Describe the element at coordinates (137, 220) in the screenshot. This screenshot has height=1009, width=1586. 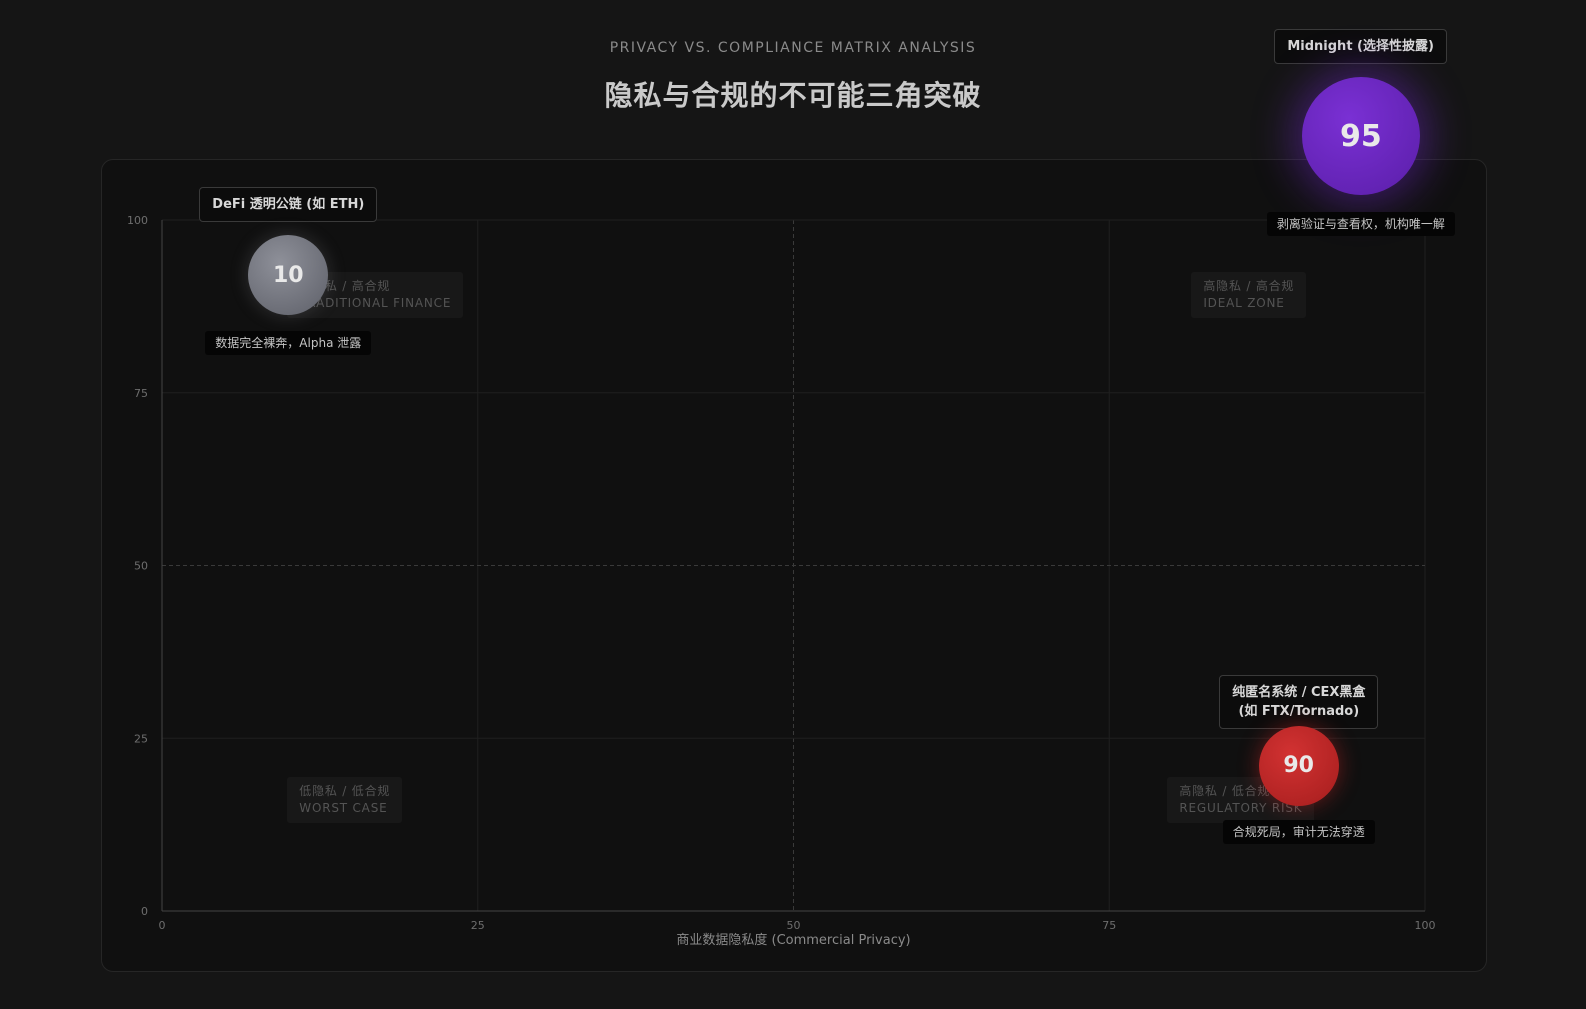
I see `y-tick-label: 100` at that location.